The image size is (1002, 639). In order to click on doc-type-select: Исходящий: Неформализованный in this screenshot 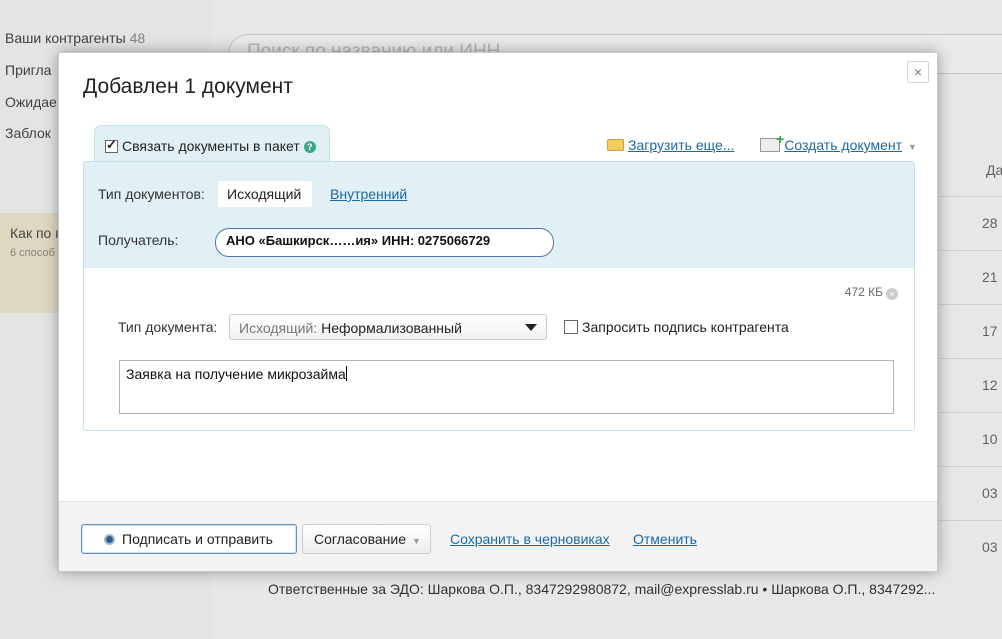, I will do `click(388, 327)`.